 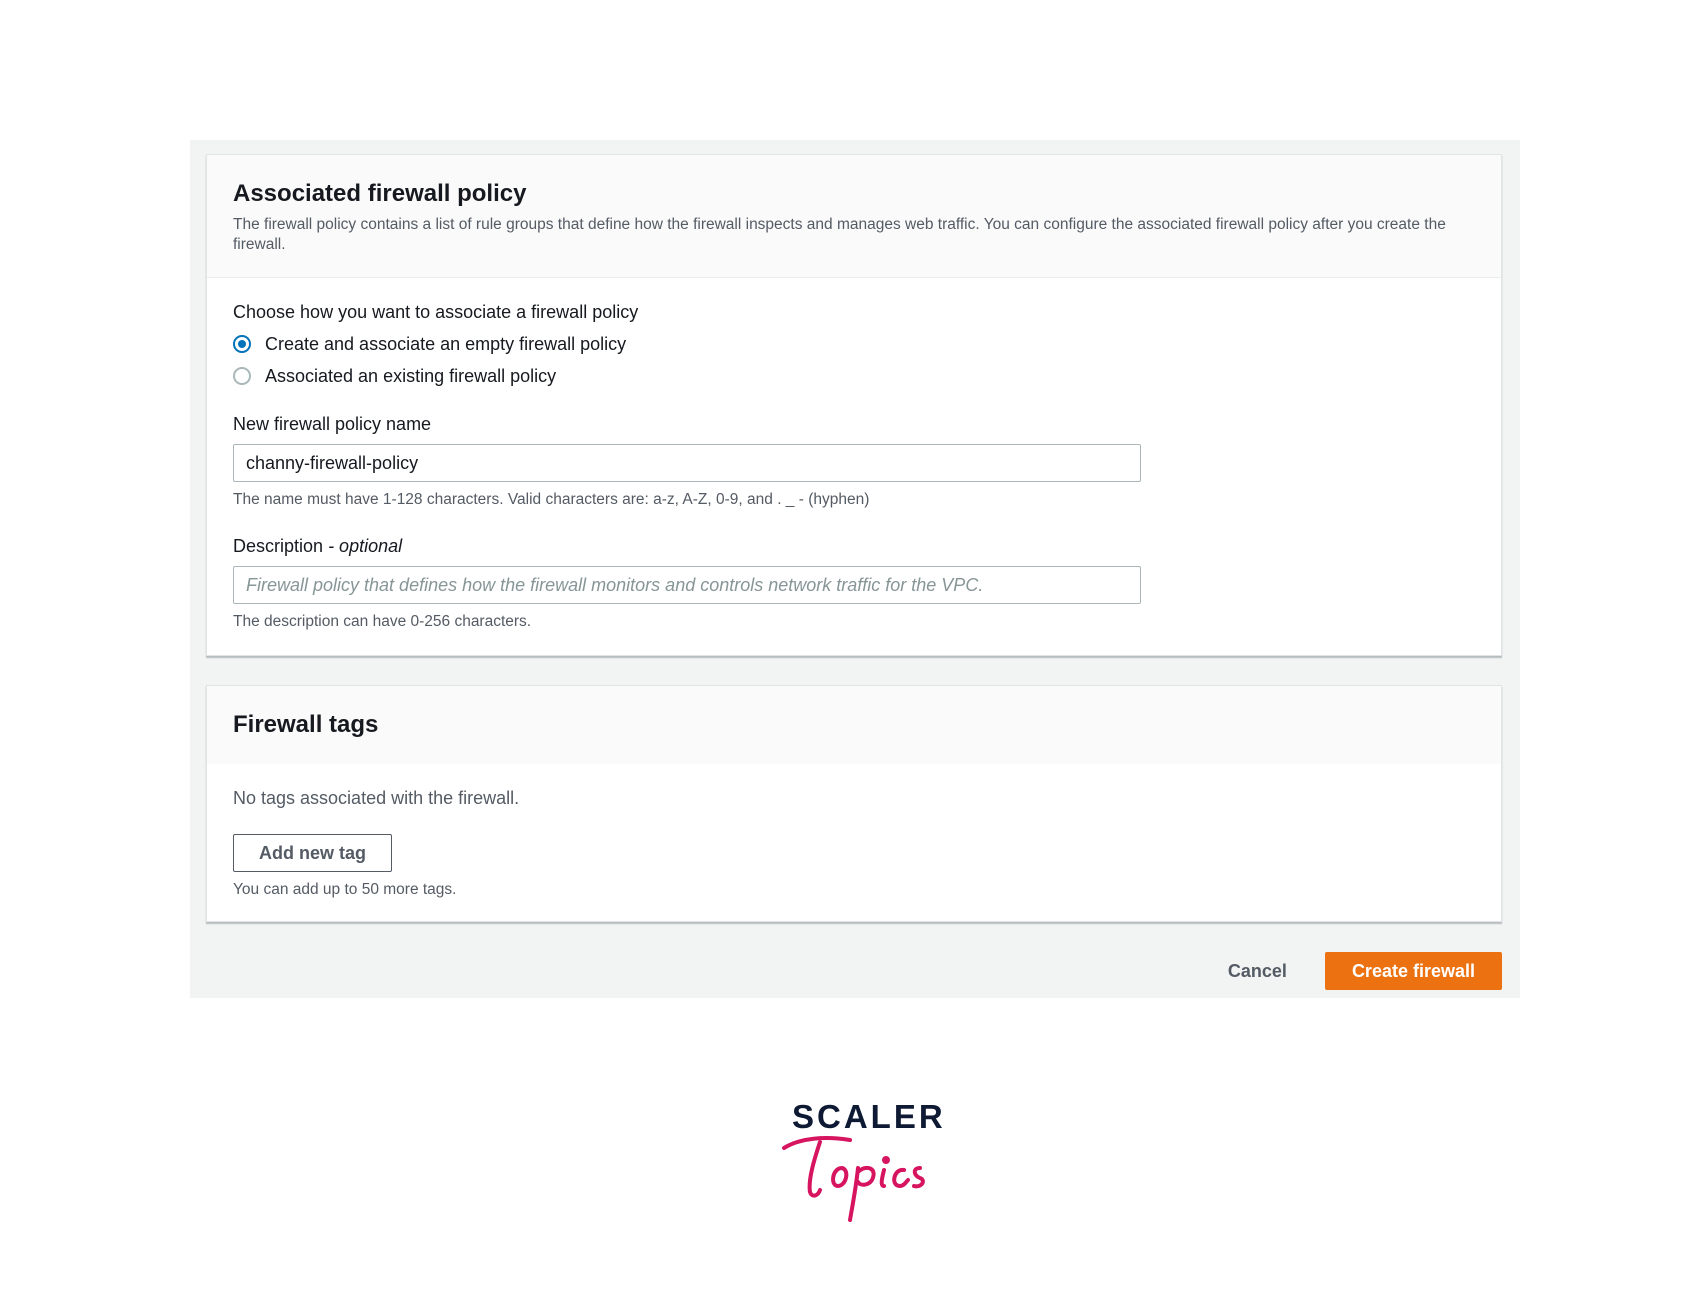 What do you see at coordinates (687, 585) in the screenshot?
I see `description-input` at bounding box center [687, 585].